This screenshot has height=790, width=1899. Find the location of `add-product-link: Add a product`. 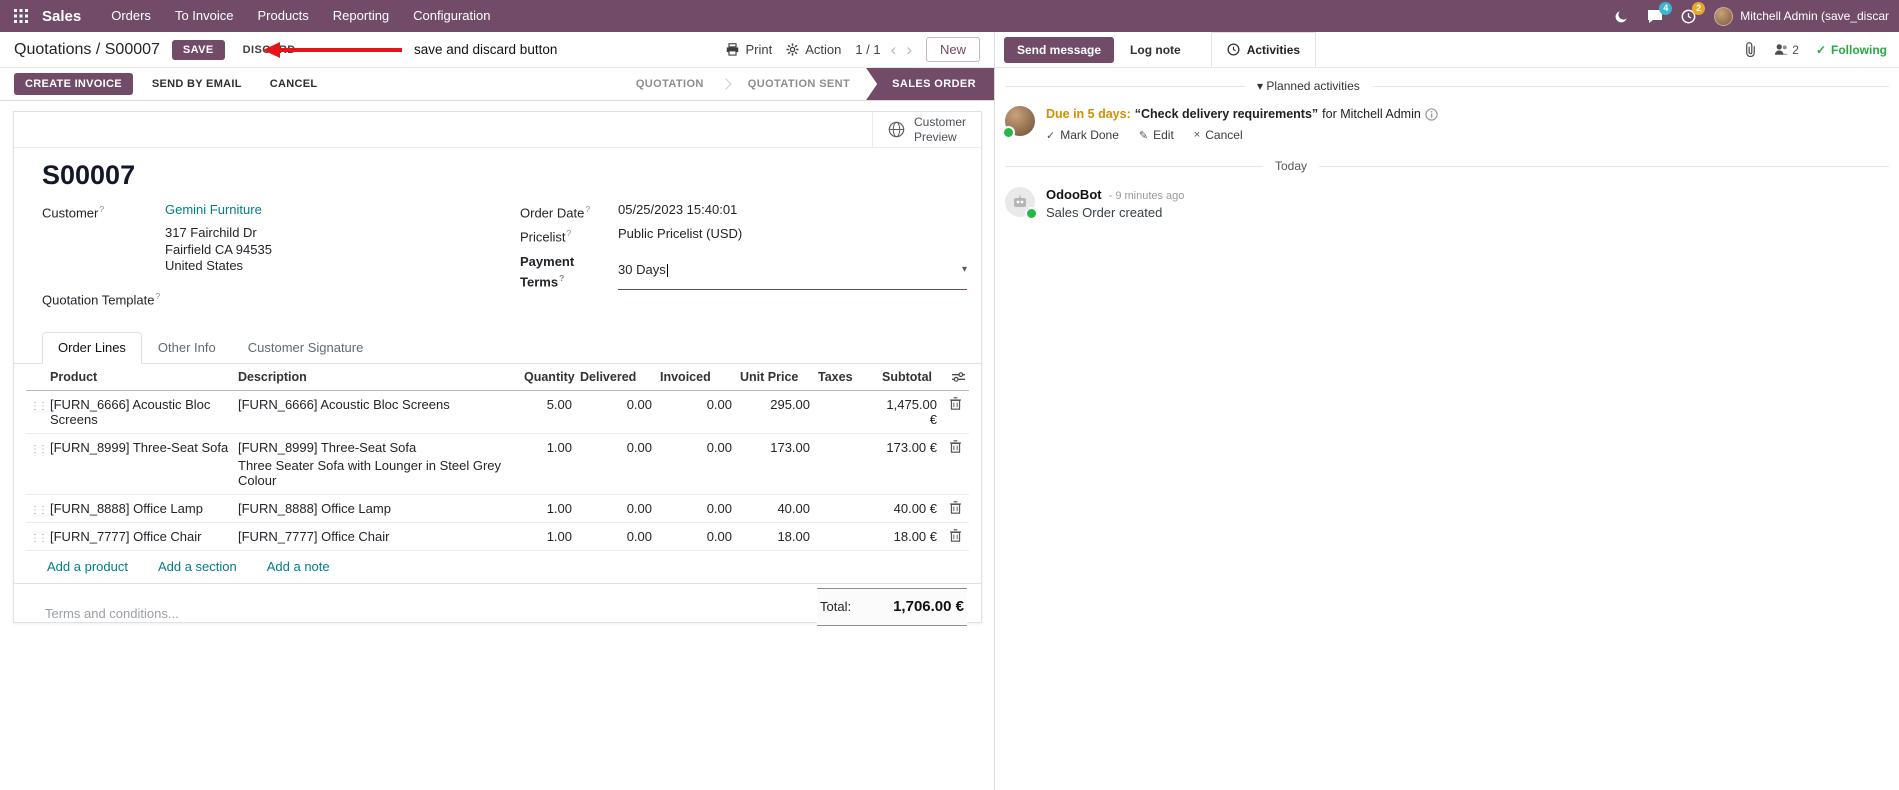

add-product-link: Add a product is located at coordinates (87, 566).